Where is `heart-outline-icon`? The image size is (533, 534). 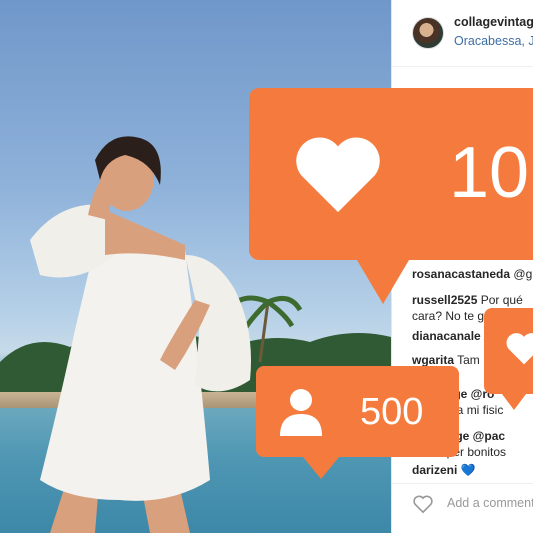
heart-outline-icon is located at coordinates (423, 504).